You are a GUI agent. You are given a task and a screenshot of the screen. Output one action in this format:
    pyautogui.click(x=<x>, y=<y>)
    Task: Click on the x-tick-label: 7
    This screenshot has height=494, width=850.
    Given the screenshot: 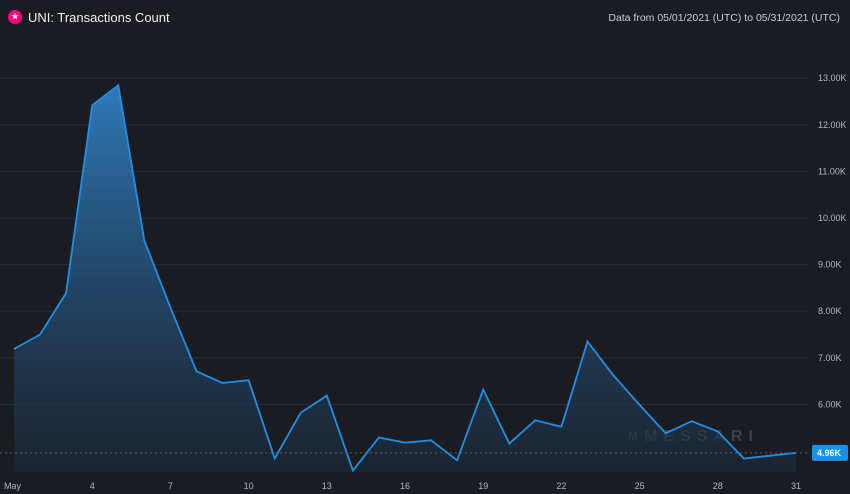 What is the action you would take?
    pyautogui.click(x=170, y=486)
    